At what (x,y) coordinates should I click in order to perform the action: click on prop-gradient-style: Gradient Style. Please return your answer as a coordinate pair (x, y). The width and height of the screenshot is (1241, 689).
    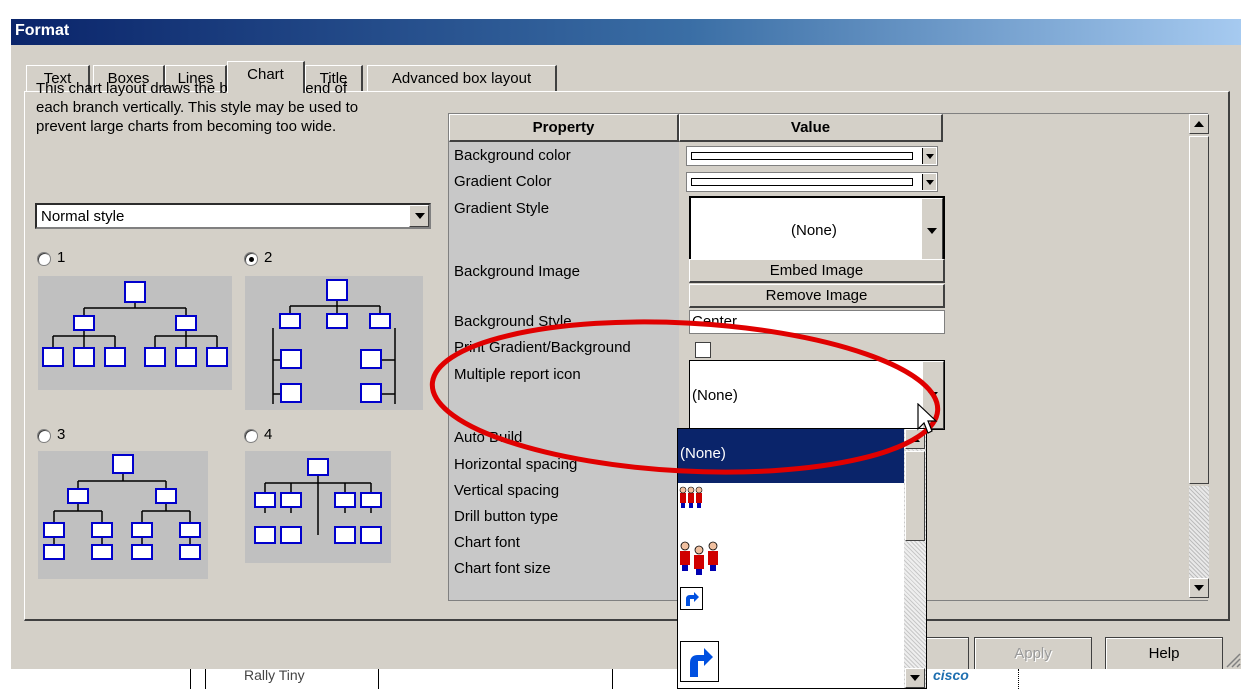
    Looking at the image, I should click on (501, 208).